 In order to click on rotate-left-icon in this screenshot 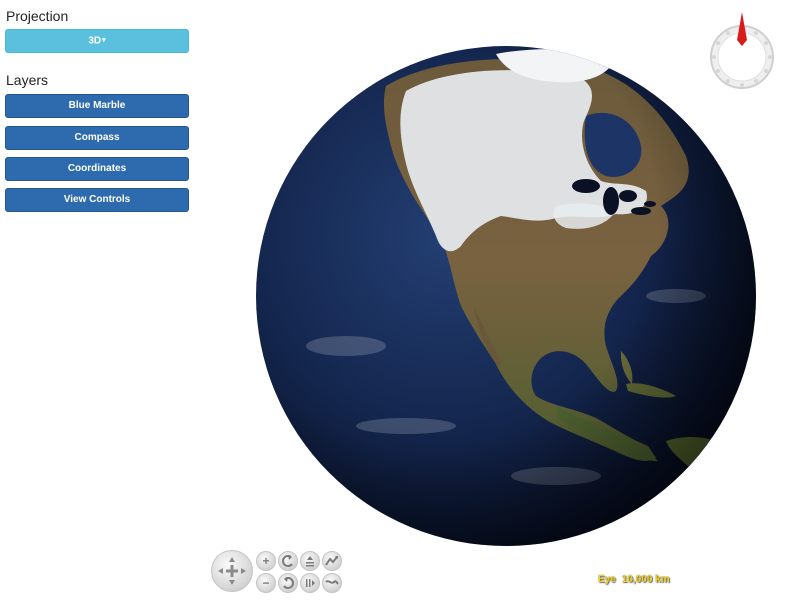, I will do `click(287, 561)`.